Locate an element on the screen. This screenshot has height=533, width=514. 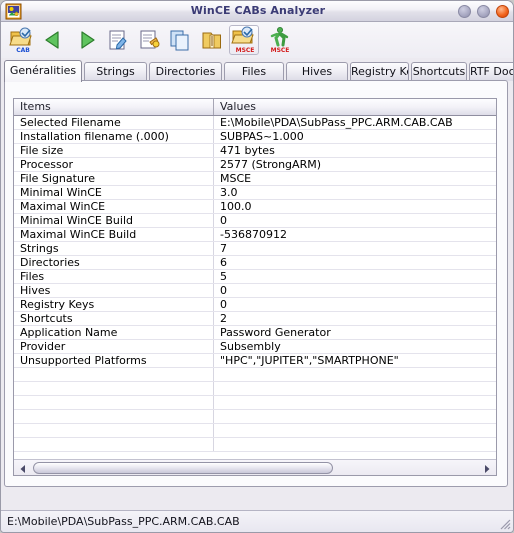
table-row: Maximal WinCE 100.0 is located at coordinates (255, 207).